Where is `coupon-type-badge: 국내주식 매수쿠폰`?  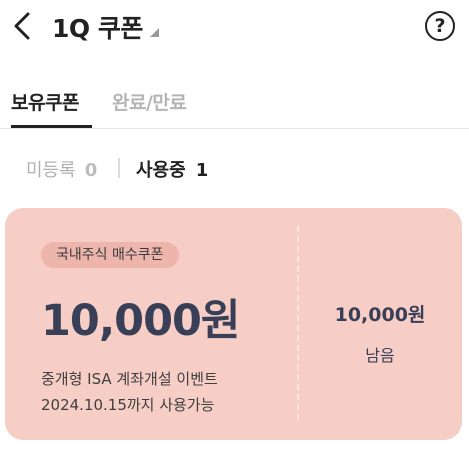 coupon-type-badge: 국내주식 매수쿠폰 is located at coordinates (110, 255).